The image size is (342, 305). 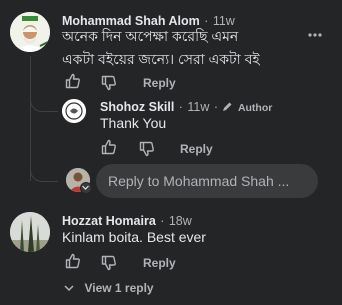 I want to click on comment-line: অনেক দিন অপেক্ষা করেছি এমন, so click(x=150, y=36).